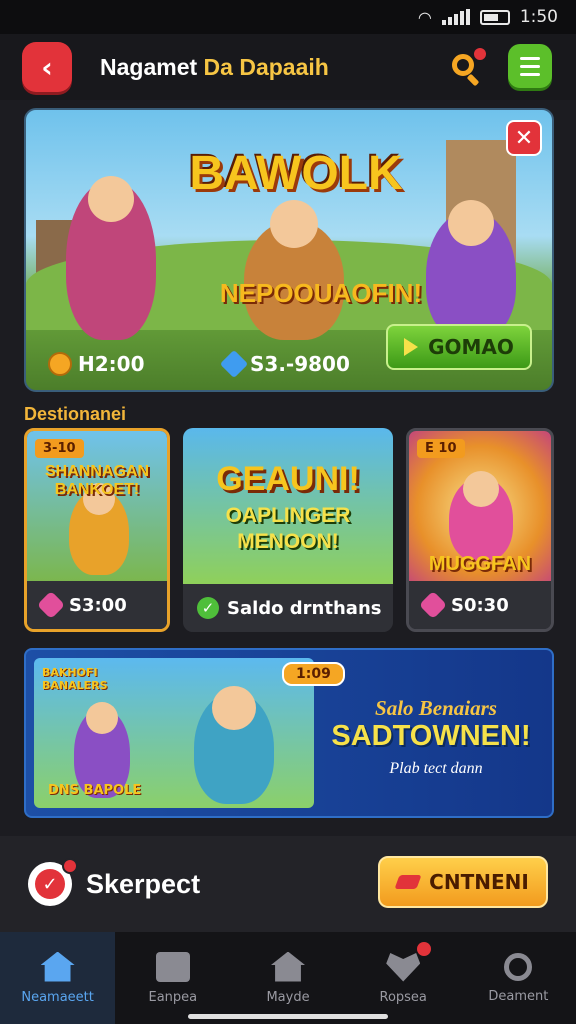  I want to click on card-footer: ✓ Saldo drnthans, so click(288, 608).